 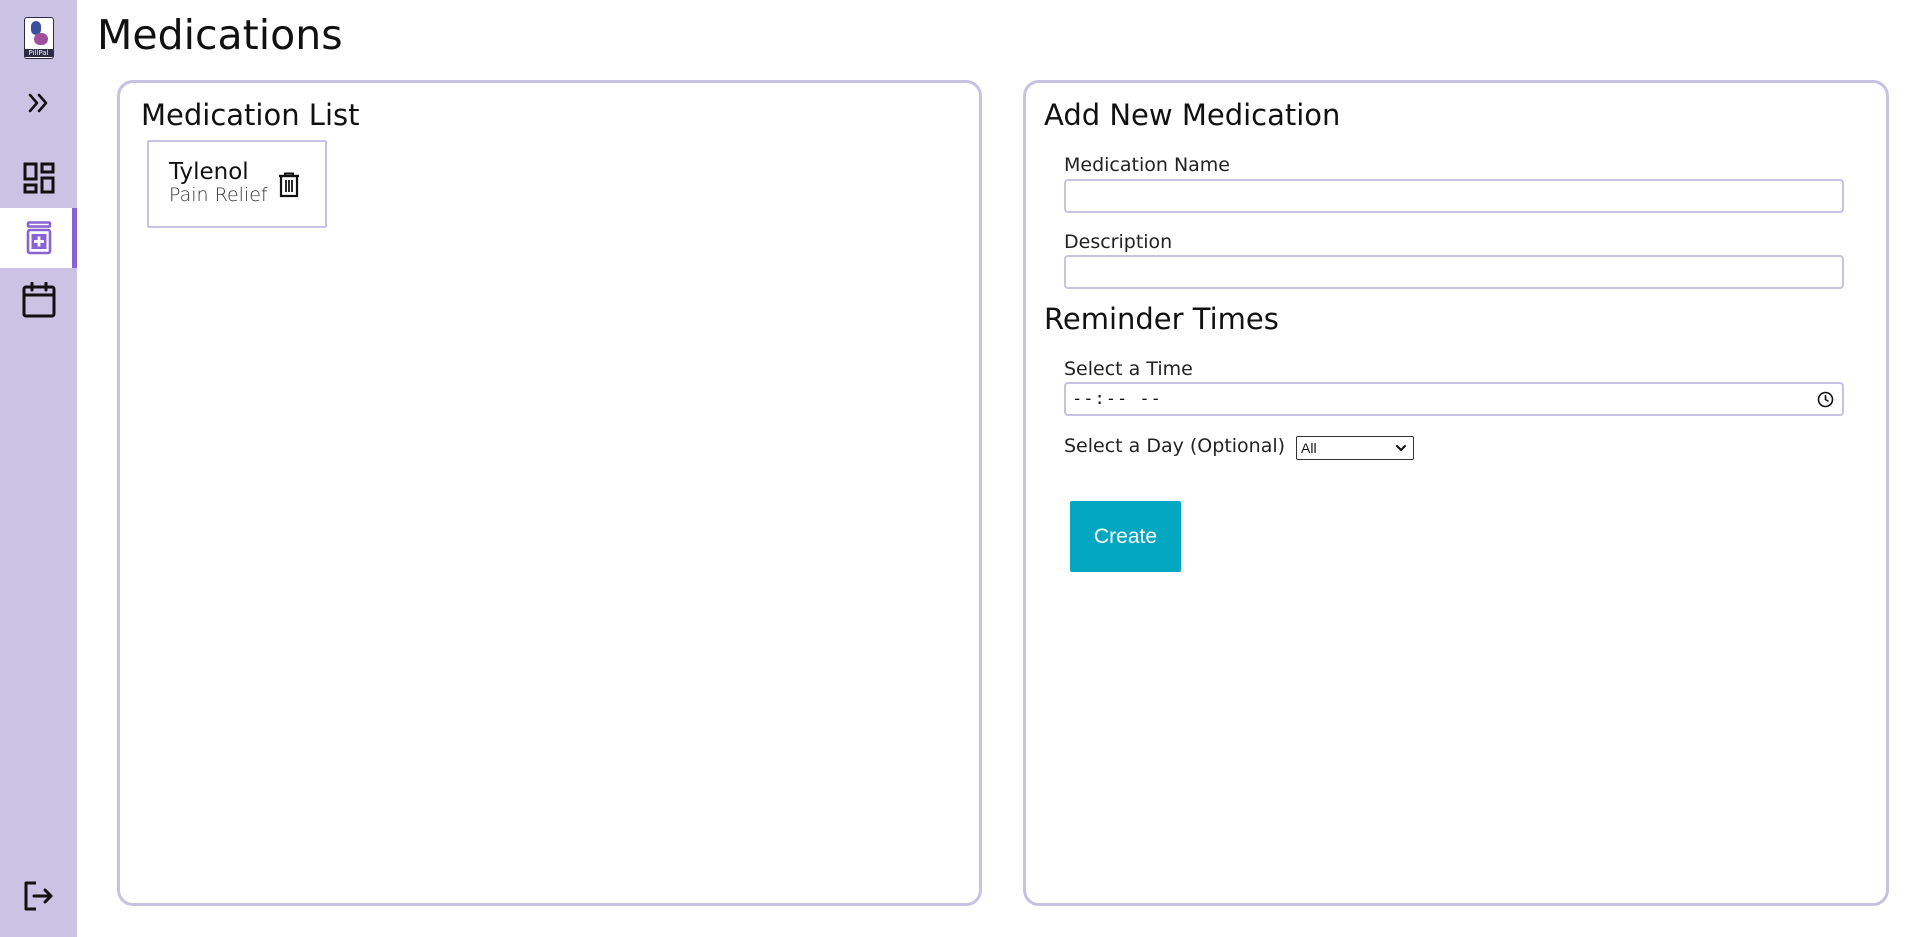 What do you see at coordinates (1454, 196) in the screenshot?
I see `medication-name-input` at bounding box center [1454, 196].